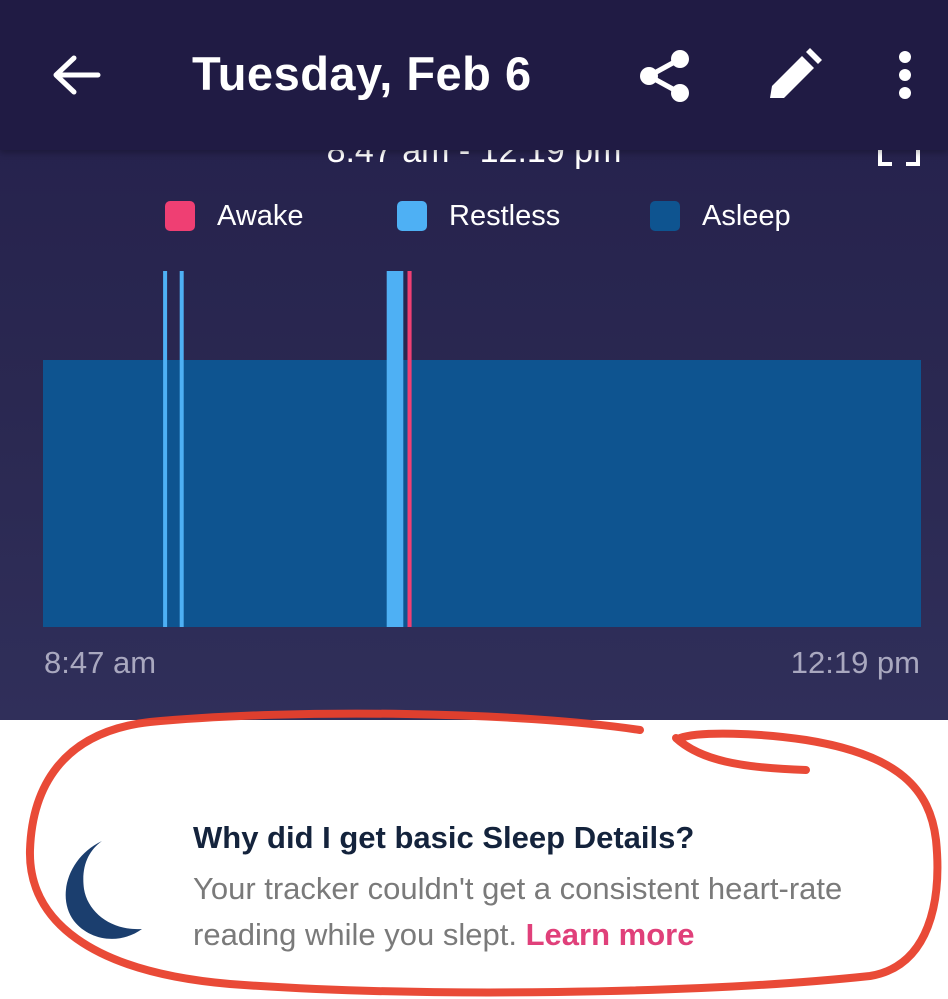 This screenshot has width=948, height=999. I want to click on pencil-icon, so click(793, 76).